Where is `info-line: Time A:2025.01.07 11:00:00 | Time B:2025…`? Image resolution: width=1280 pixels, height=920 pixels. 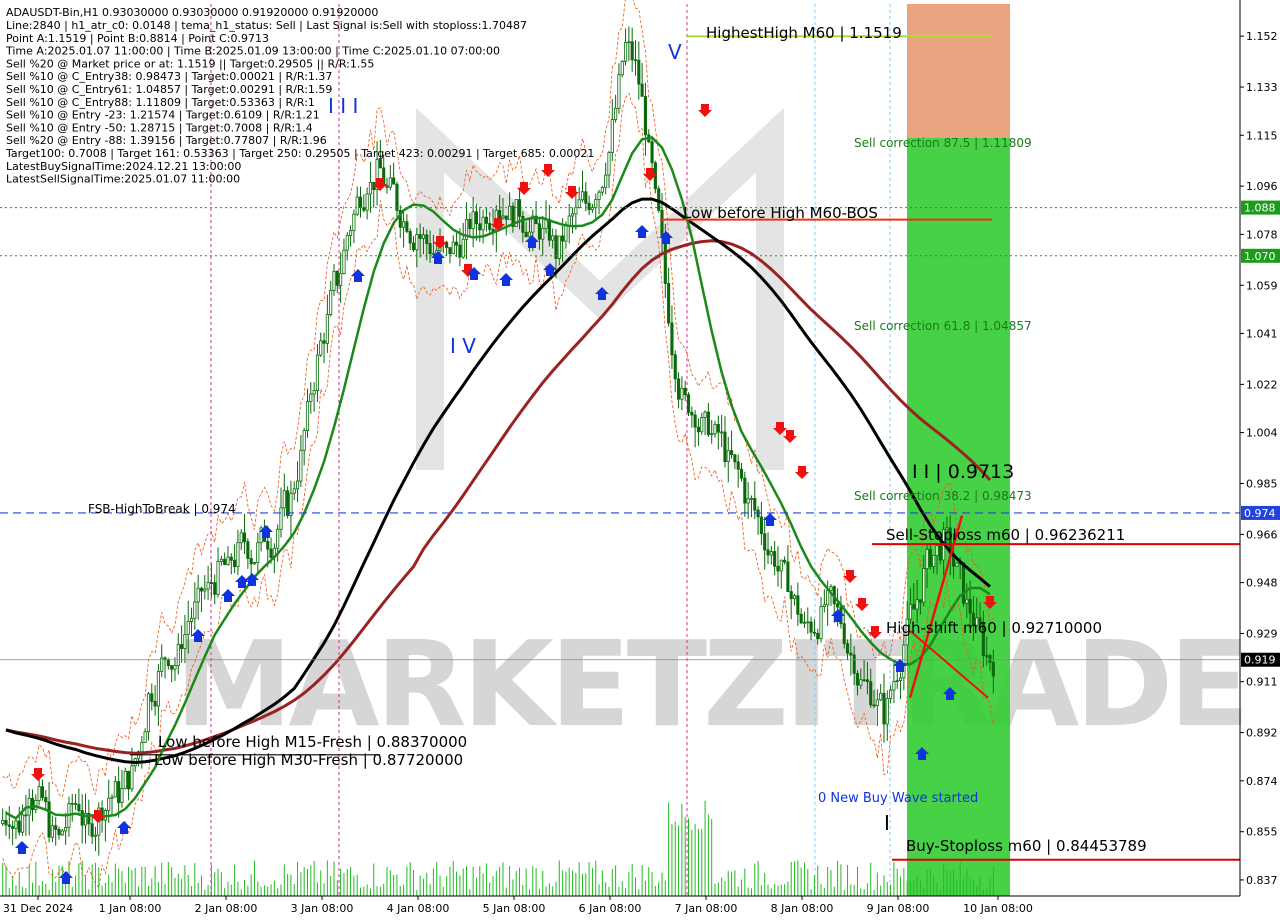 info-line: Time A:2025.01.07 11:00:00 | Time B:2025… is located at coordinates (252, 51).